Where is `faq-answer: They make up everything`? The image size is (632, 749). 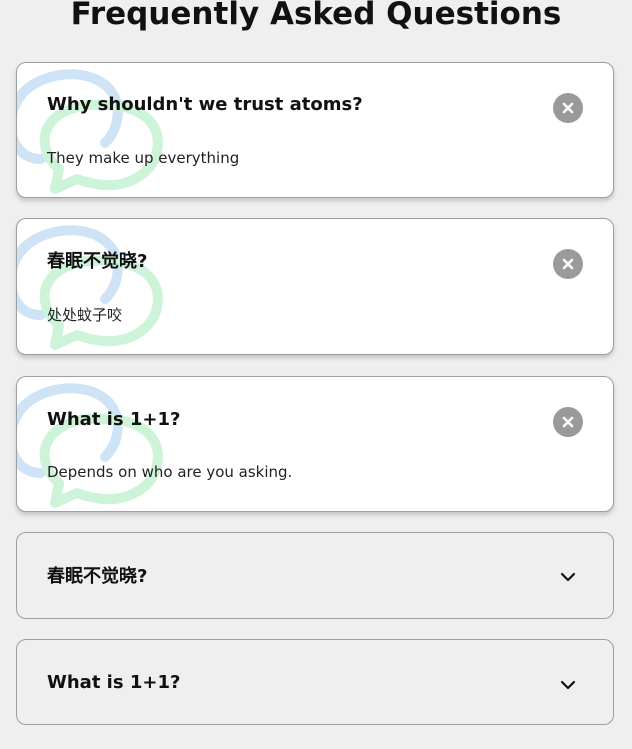 faq-answer: They make up everything is located at coordinates (143, 158).